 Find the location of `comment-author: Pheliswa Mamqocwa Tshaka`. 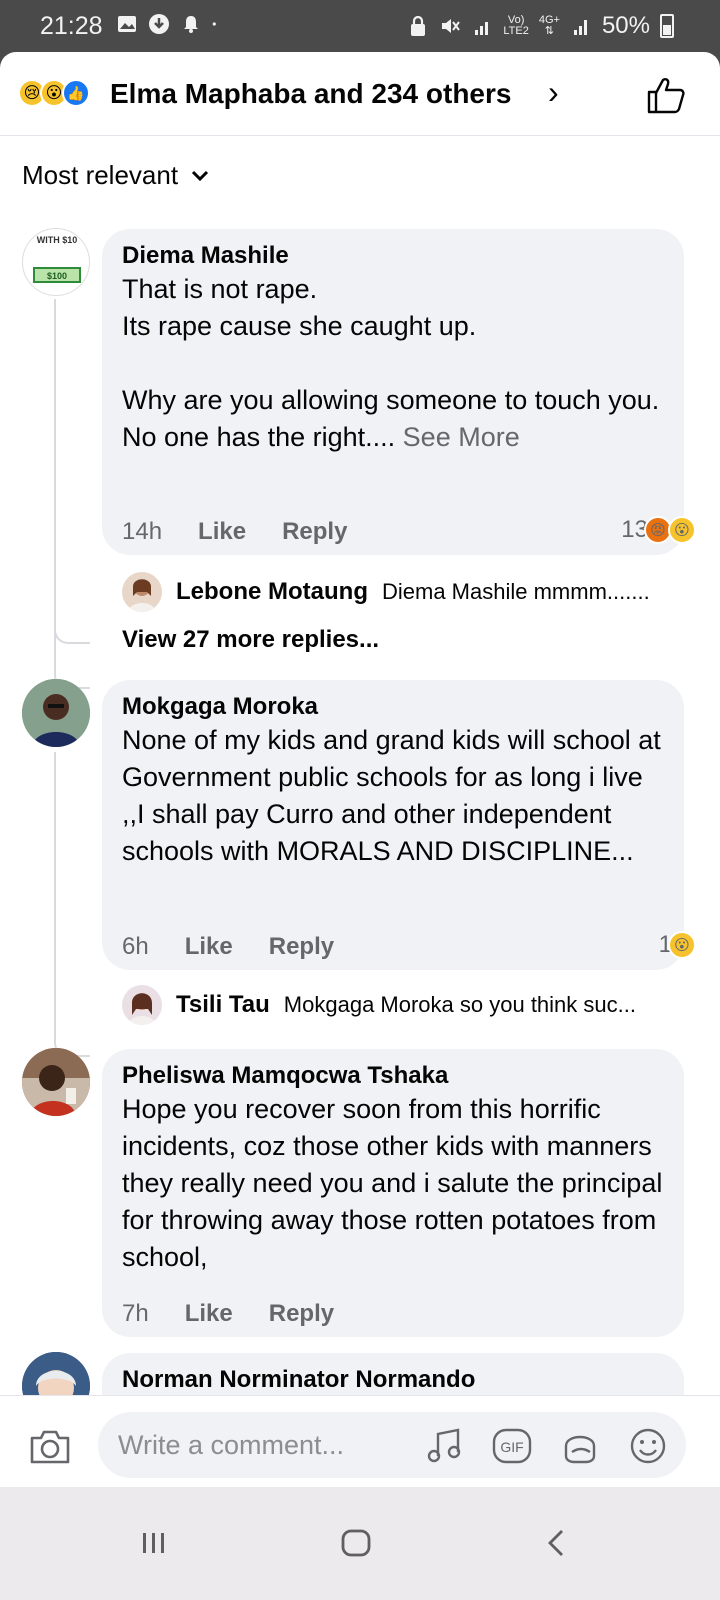

comment-author: Pheliswa Mamqocwa Tshaka is located at coordinates (393, 1076).